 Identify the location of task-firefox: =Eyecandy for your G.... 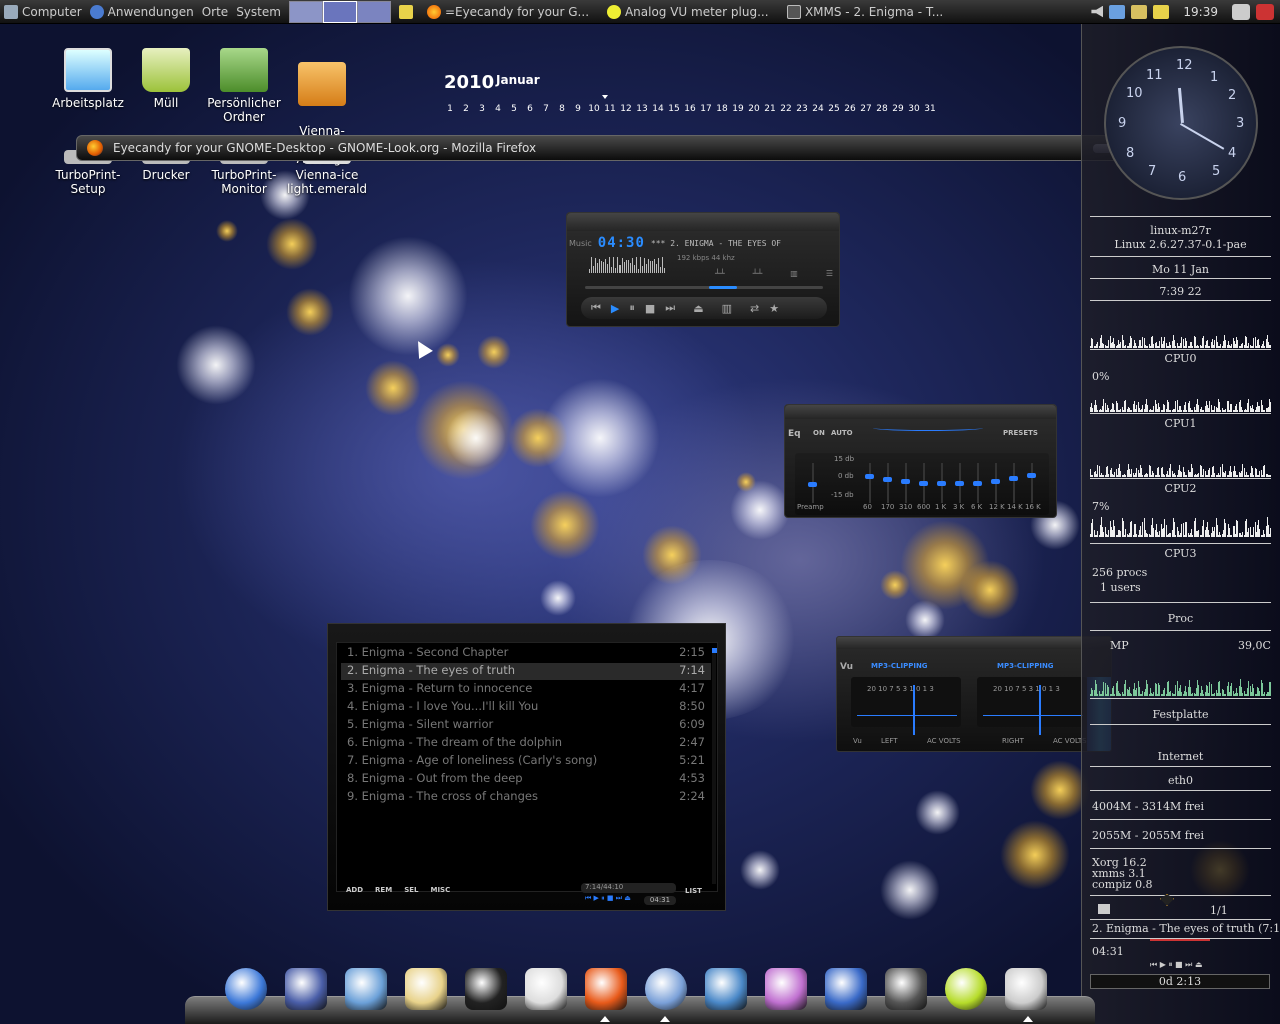
(511, 12).